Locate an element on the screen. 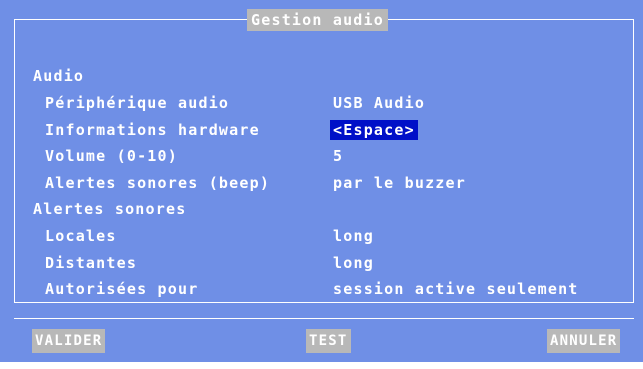 This screenshot has height=369, width=643. label-autorisees-pour: Autorisées pour is located at coordinates (122, 289).